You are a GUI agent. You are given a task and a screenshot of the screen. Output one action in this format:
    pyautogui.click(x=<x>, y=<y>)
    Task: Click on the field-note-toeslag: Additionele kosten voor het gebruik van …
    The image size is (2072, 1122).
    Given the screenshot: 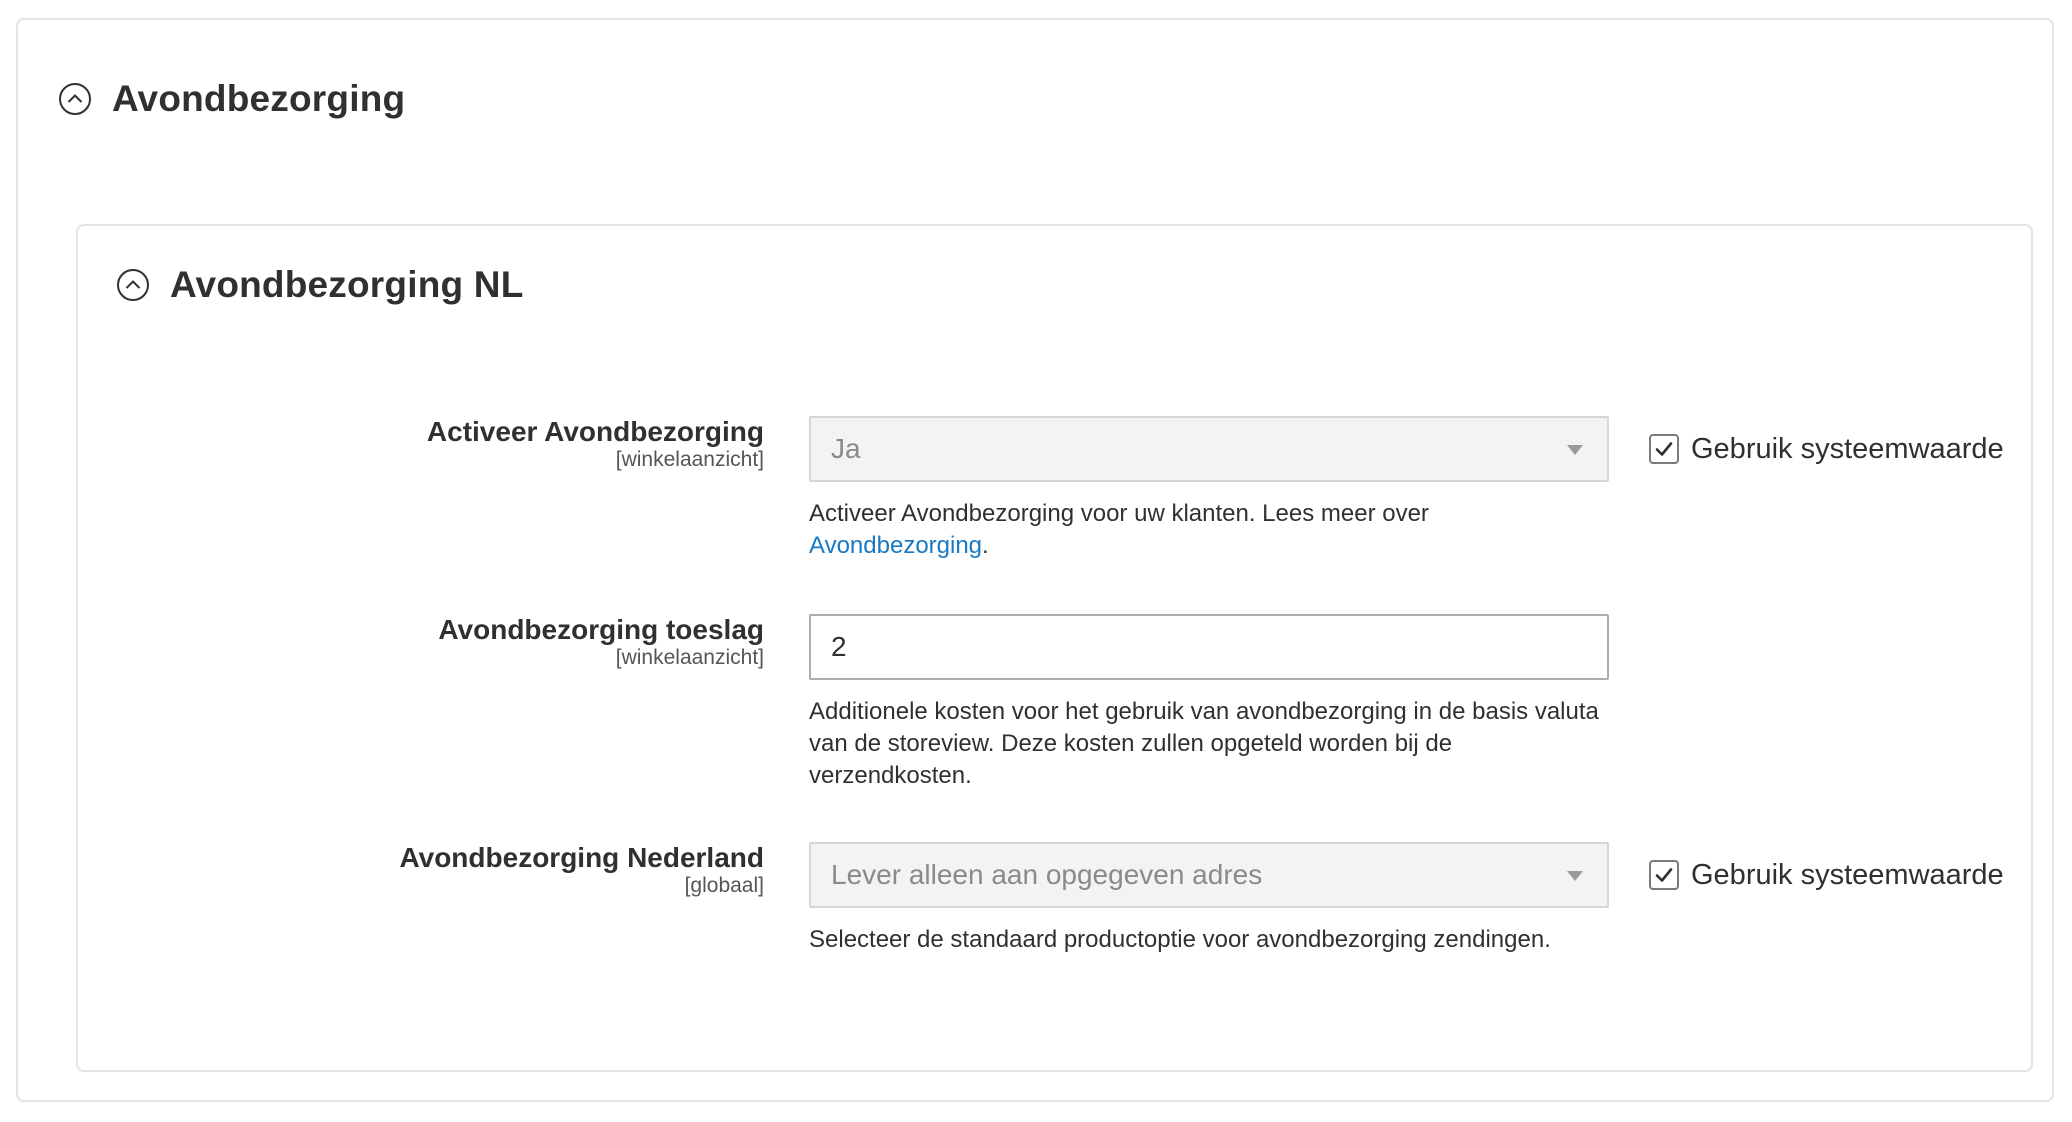 What is the action you would take?
    pyautogui.click(x=1209, y=744)
    